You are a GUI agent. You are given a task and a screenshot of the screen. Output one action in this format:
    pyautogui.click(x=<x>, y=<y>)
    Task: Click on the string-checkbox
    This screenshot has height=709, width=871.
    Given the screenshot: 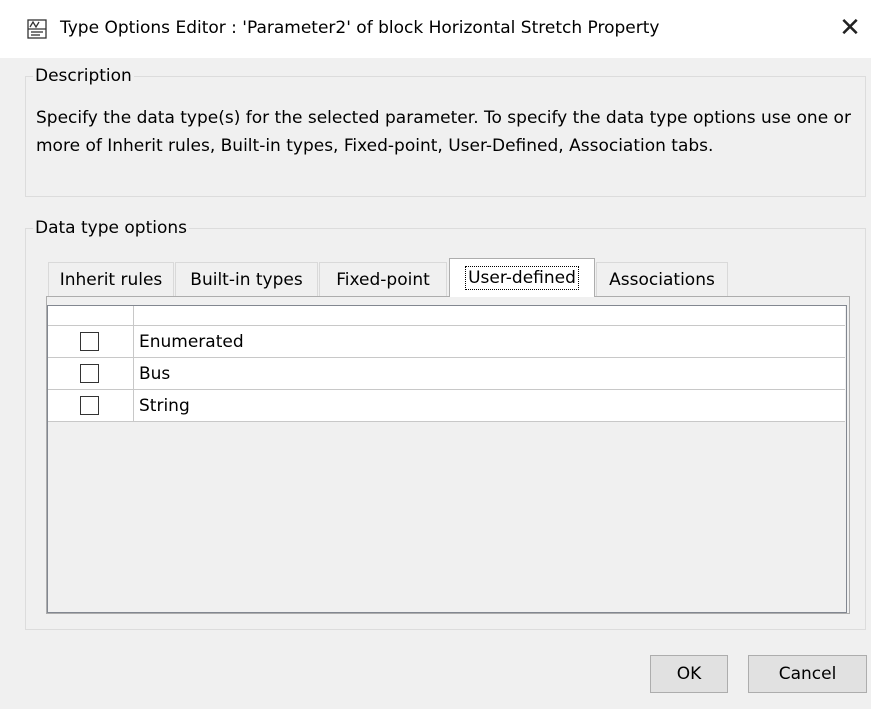 What is the action you would take?
    pyautogui.click(x=89, y=405)
    